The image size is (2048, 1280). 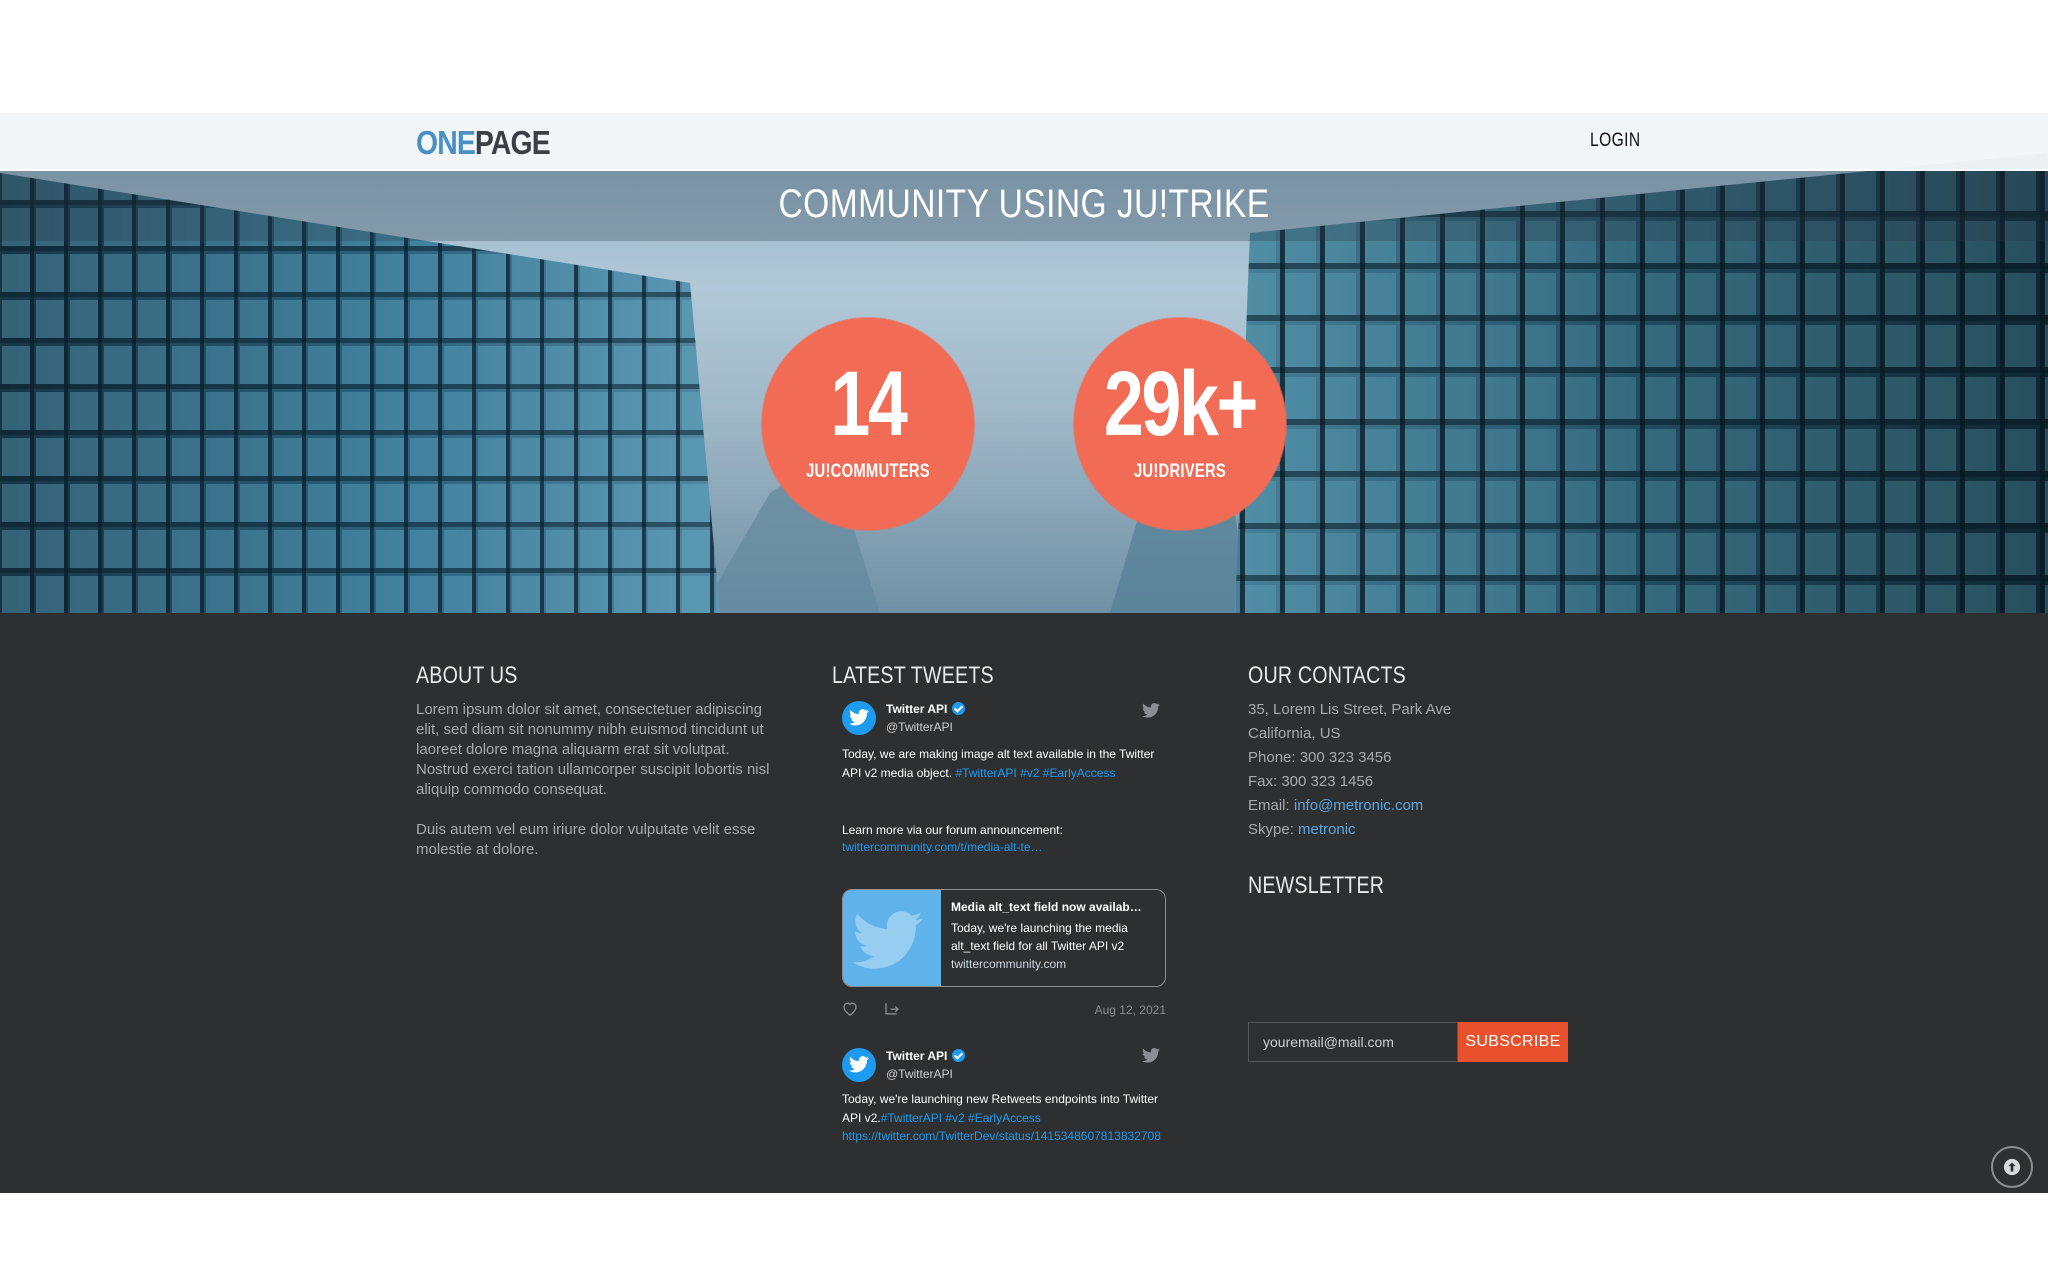 I want to click on scroll-to-top-button, so click(x=2012, y=1167).